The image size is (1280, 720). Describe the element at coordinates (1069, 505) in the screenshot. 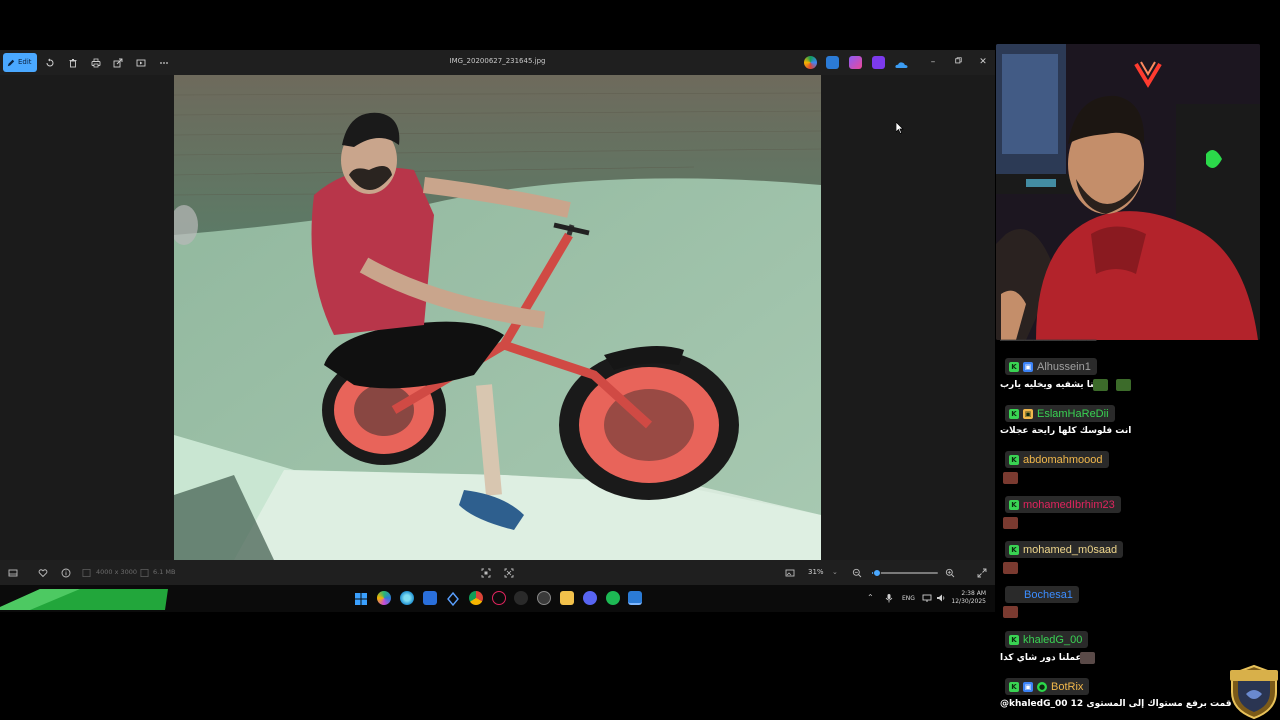

I see `chat-username: mohamedIbrhim23` at that location.